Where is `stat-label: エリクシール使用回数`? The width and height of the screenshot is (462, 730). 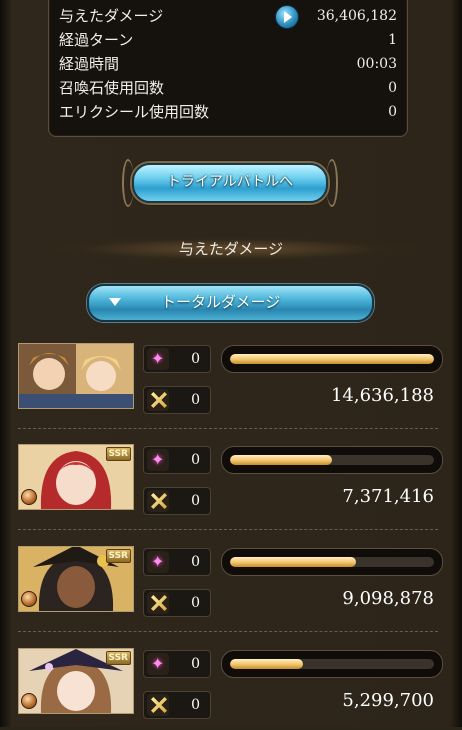
stat-label: エリクシール使用回数 is located at coordinates (134, 112).